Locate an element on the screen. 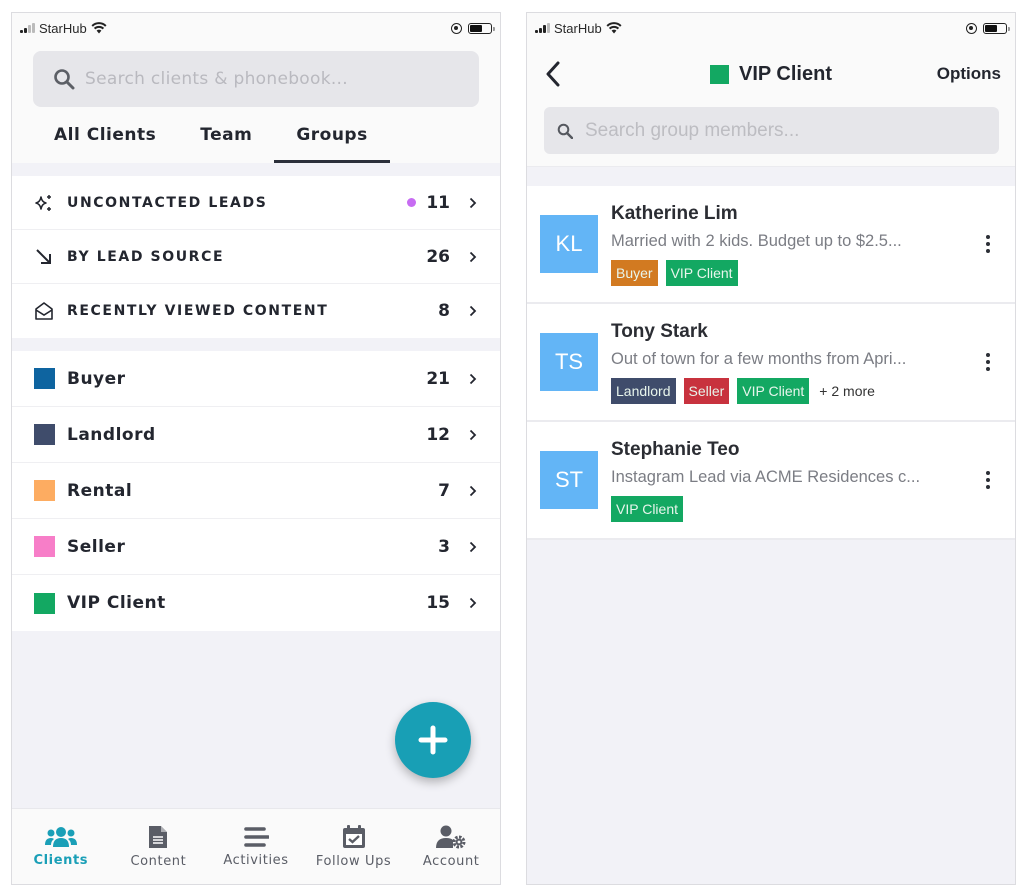 The image size is (1024, 892). envelope-open-icon is located at coordinates (44, 311).